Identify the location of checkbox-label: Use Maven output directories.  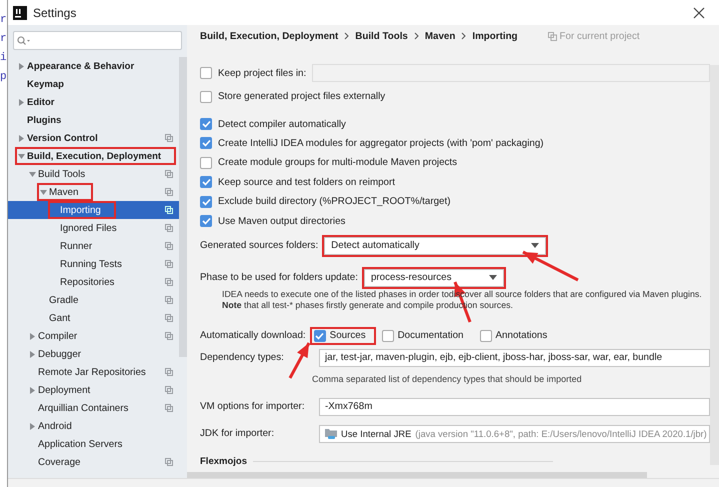
(282, 221).